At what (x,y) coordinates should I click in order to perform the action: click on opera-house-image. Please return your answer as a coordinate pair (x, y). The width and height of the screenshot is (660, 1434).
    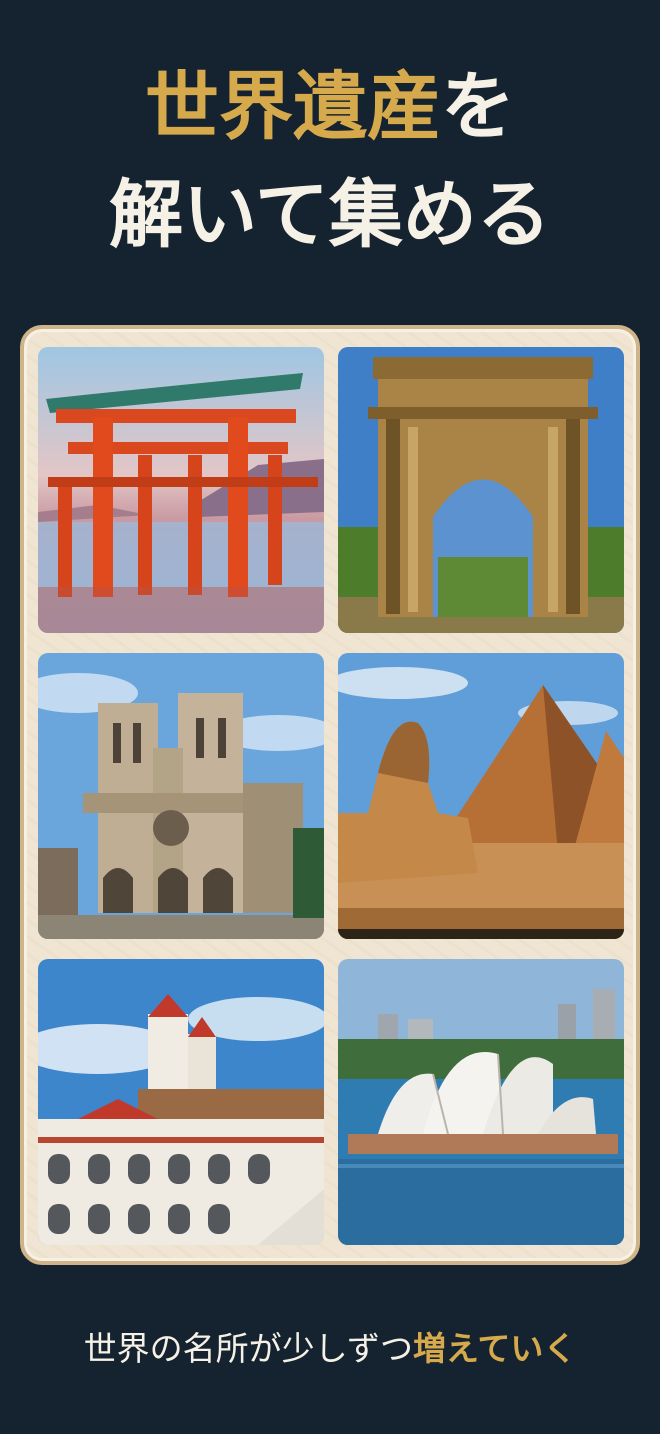
    Looking at the image, I should click on (481, 1102).